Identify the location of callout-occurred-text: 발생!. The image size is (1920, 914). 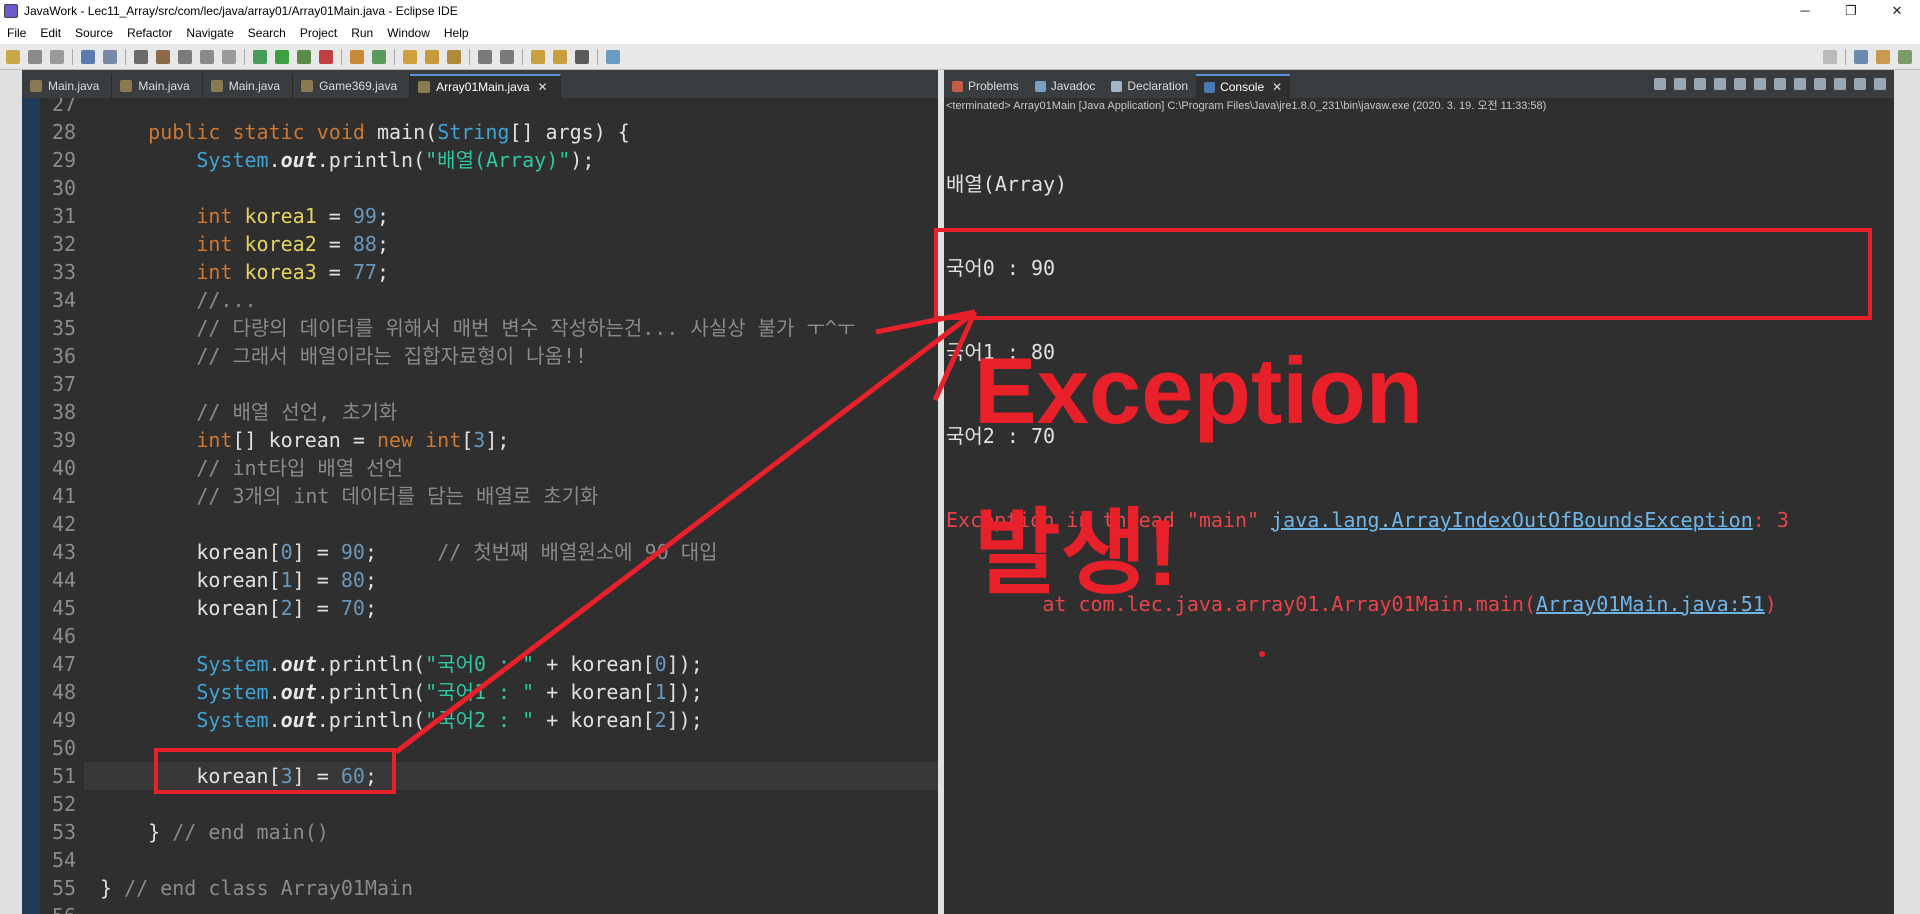
(1076, 552).